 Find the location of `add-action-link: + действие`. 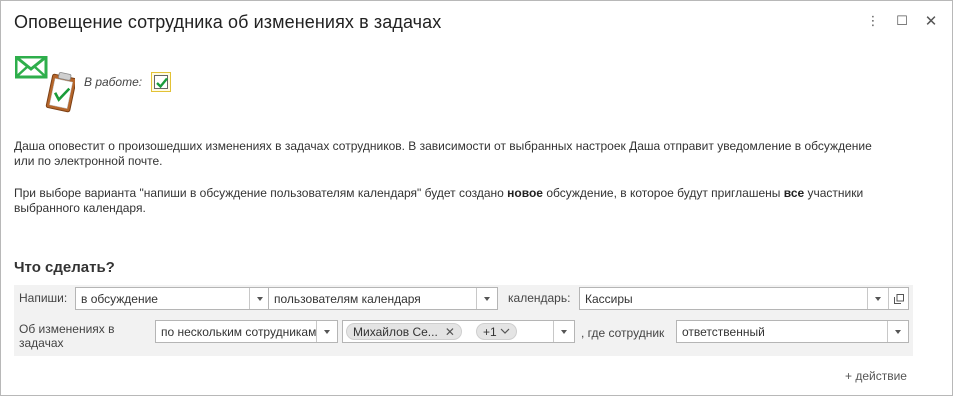

add-action-link: + действие is located at coordinates (876, 376).